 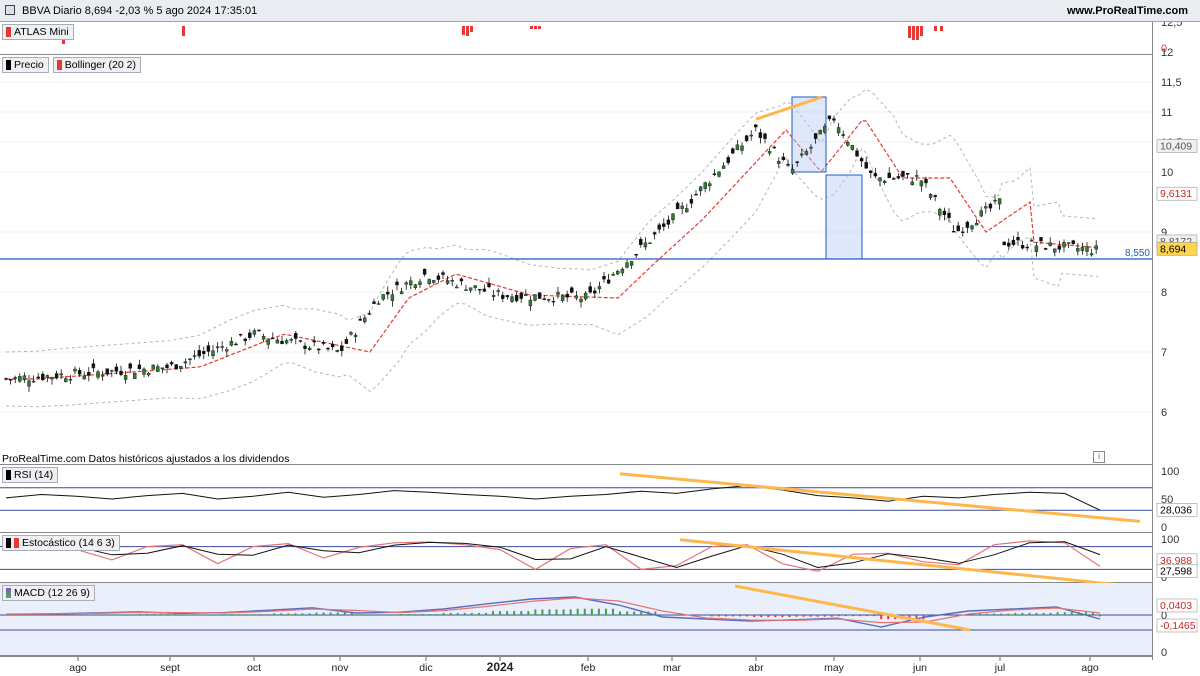 I want to click on price-axis-tick: 11, so click(x=1166, y=113).